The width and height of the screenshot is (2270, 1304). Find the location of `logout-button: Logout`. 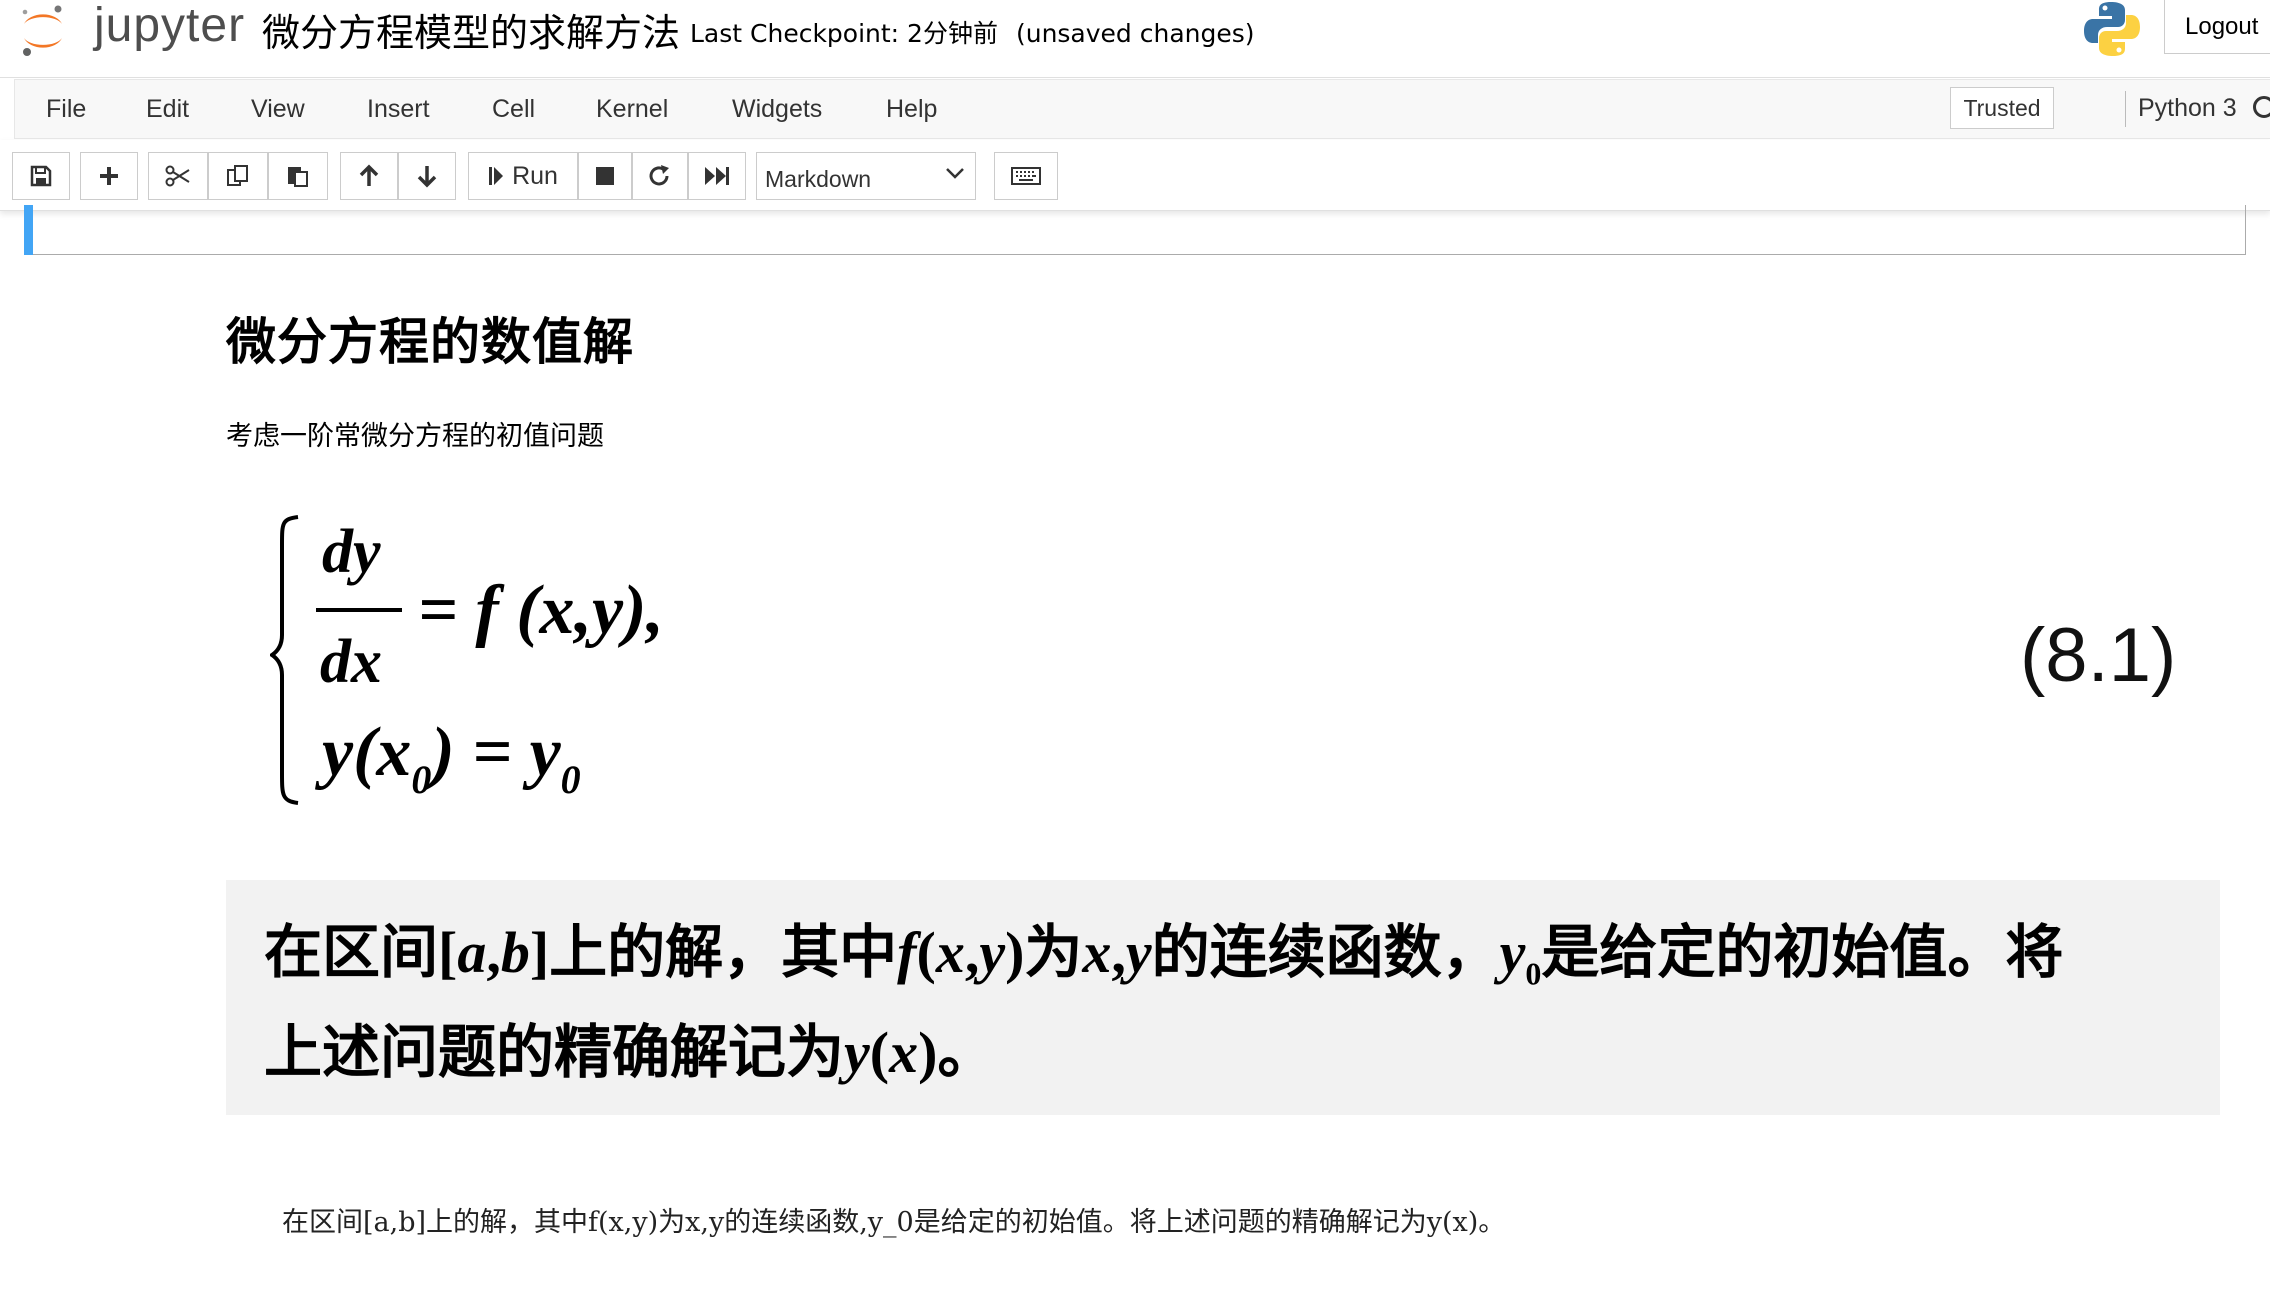

logout-button: Logout is located at coordinates (2217, 27).